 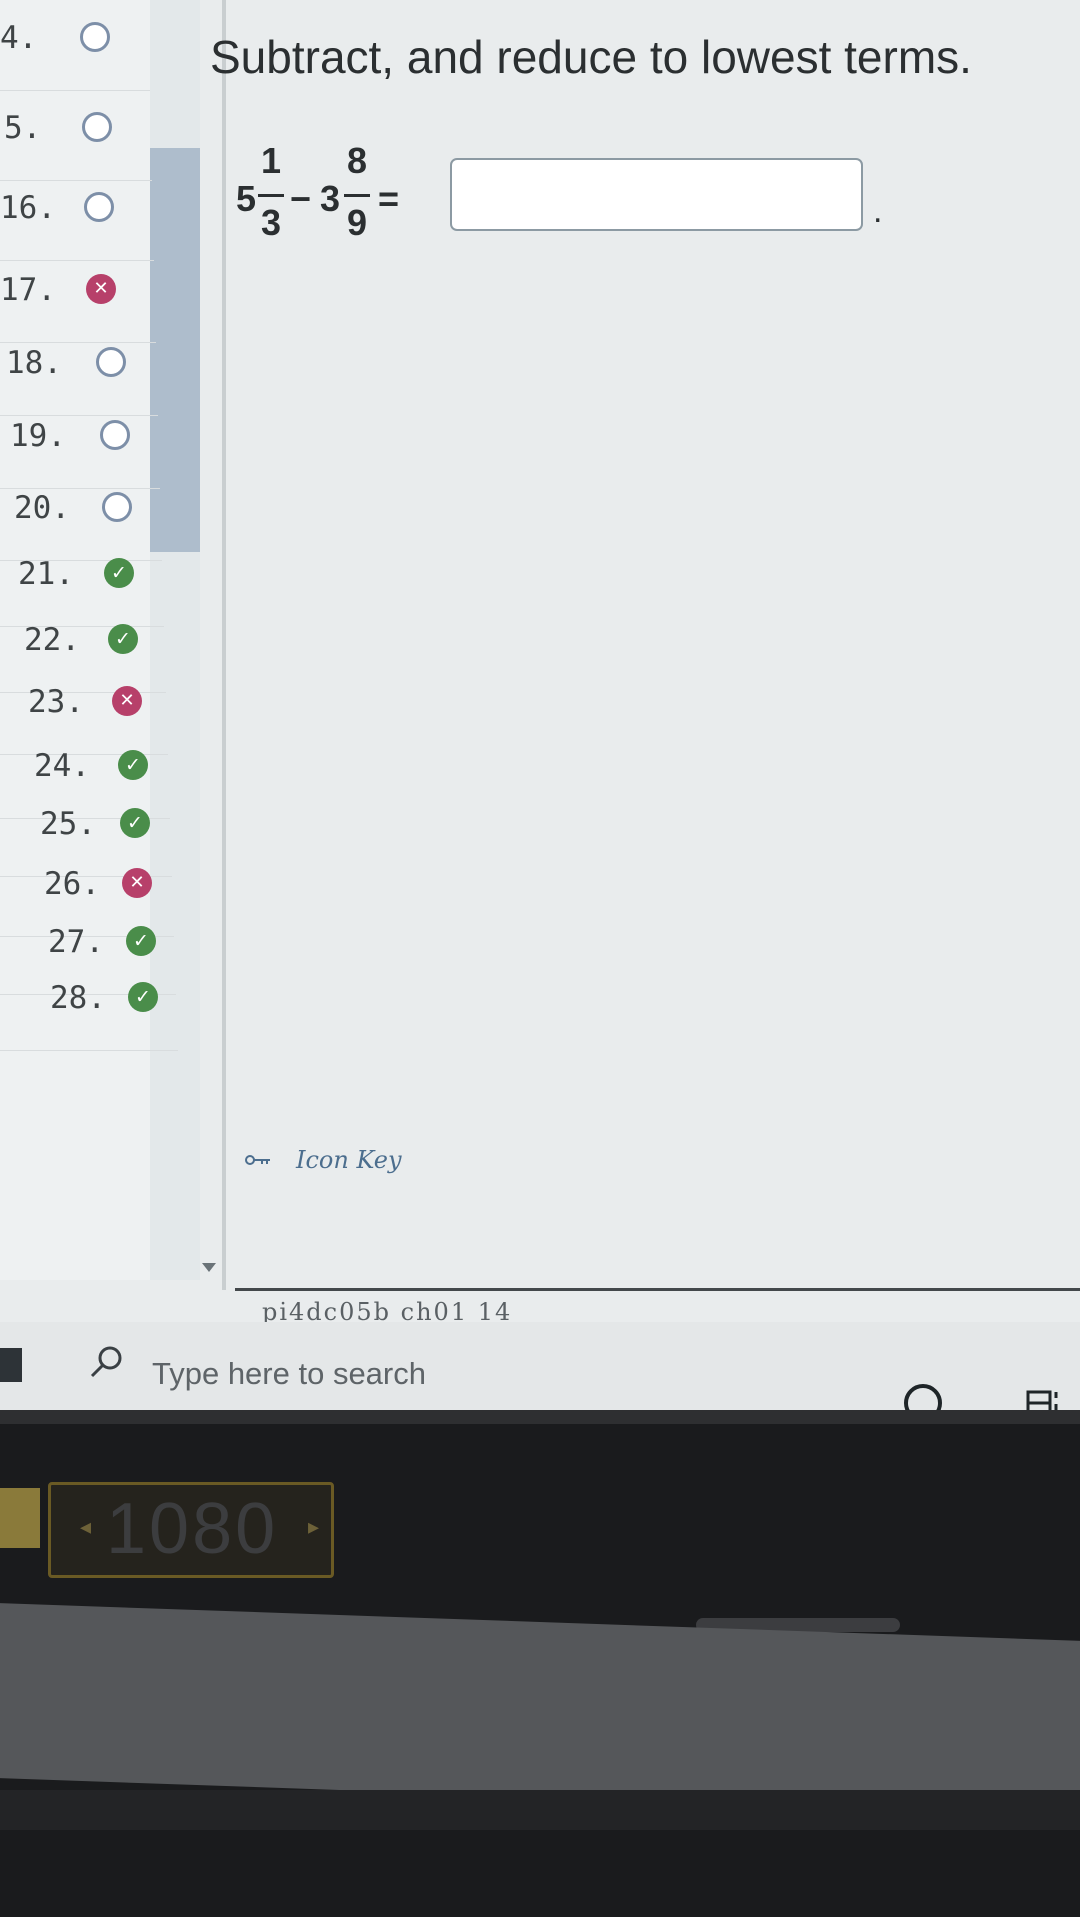 I want to click on sidebar-question-row: 4., so click(x=75, y=48).